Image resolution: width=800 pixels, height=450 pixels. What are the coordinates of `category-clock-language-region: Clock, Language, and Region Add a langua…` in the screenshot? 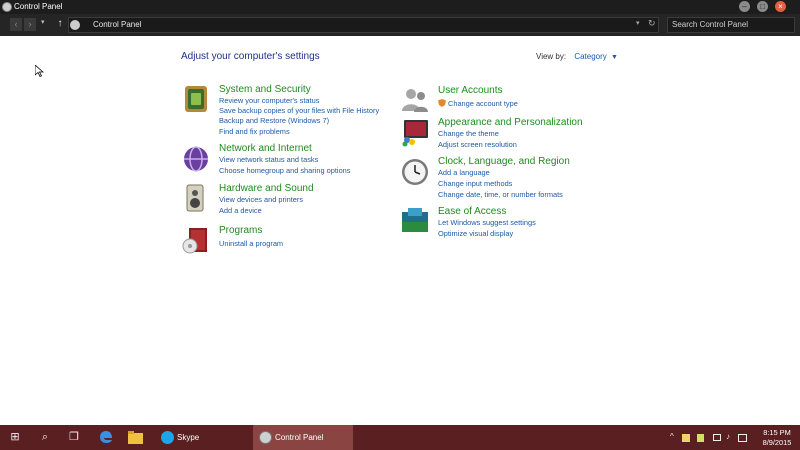 It's located at (520, 179).